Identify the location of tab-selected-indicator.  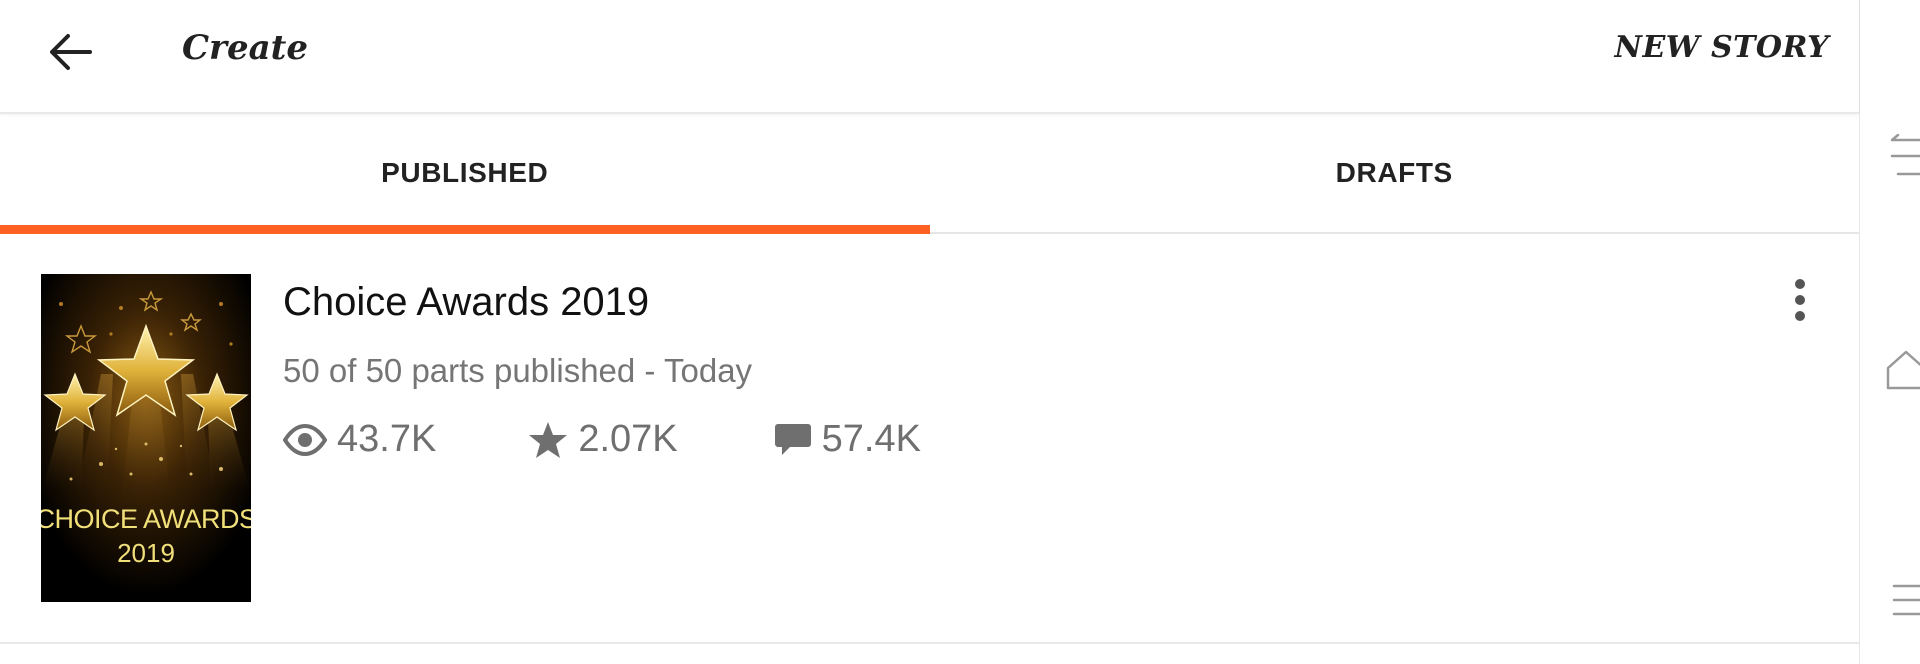
(465, 229).